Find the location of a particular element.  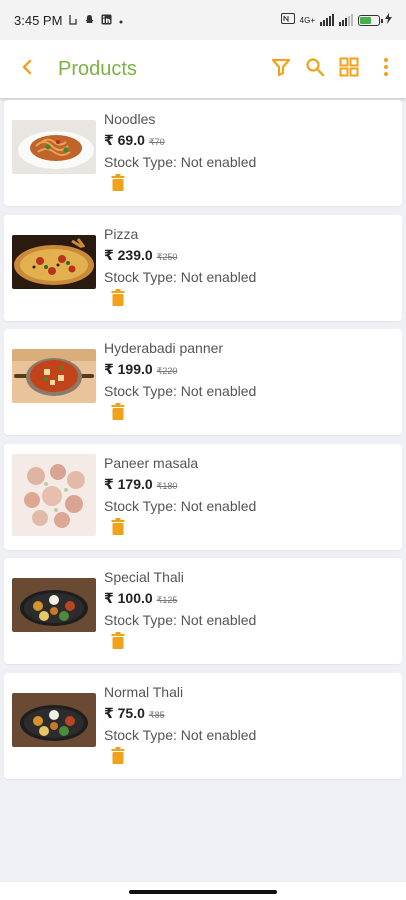

product-mrp: ₹220 is located at coordinates (167, 371).